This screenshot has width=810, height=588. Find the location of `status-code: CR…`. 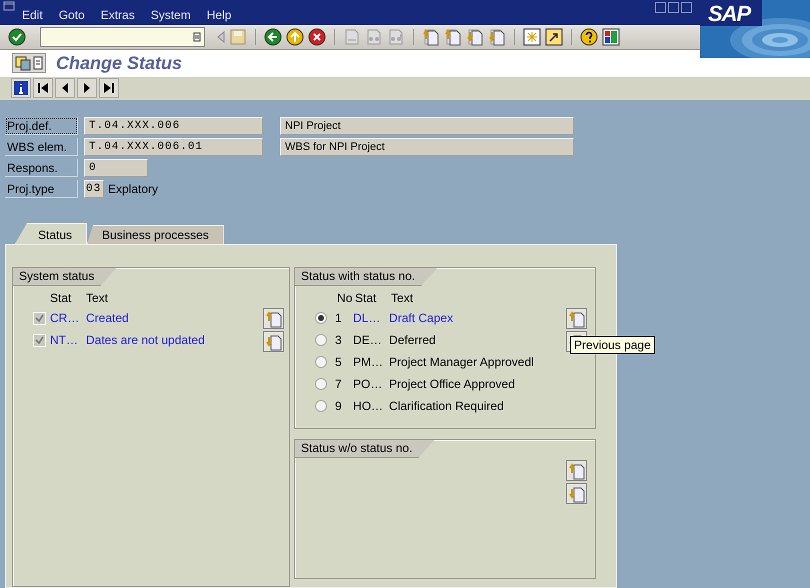

status-code: CR… is located at coordinates (65, 318).